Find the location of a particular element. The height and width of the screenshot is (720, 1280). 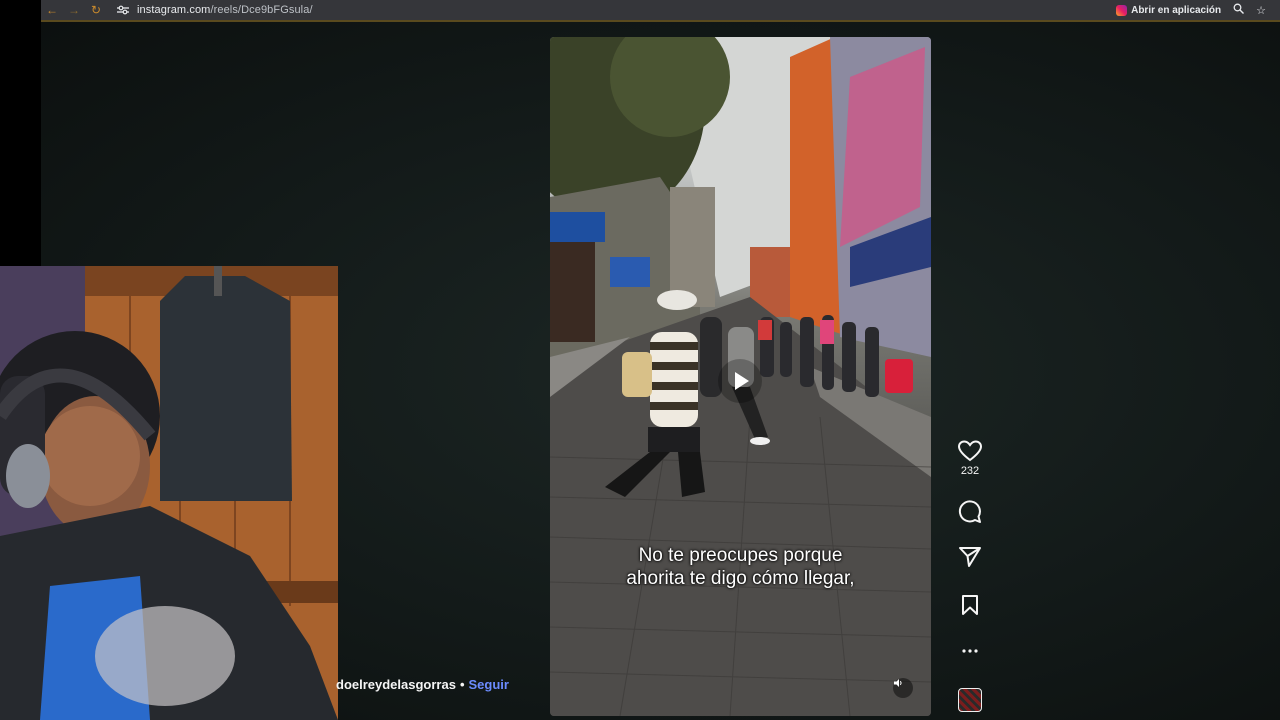

more-options-button is located at coordinates (970, 651).